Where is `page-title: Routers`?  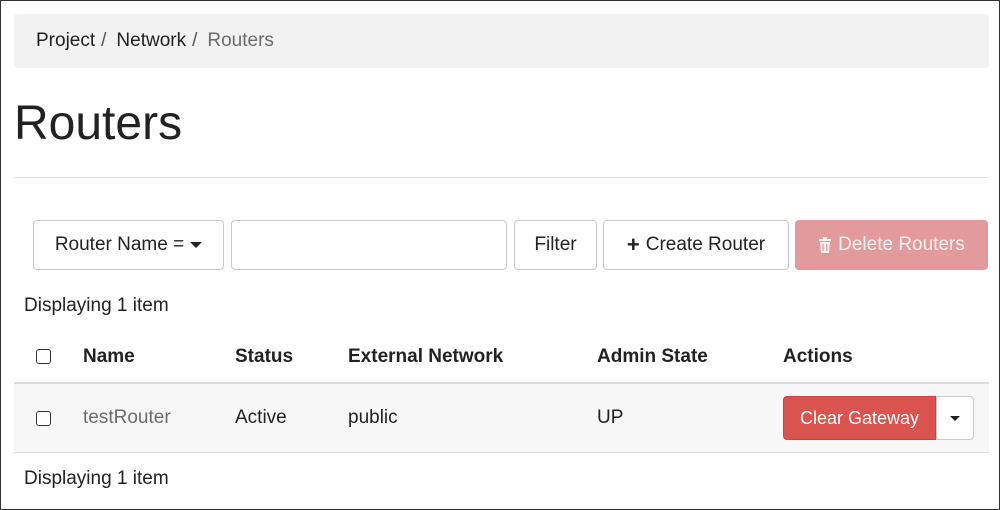 page-title: Routers is located at coordinates (98, 123).